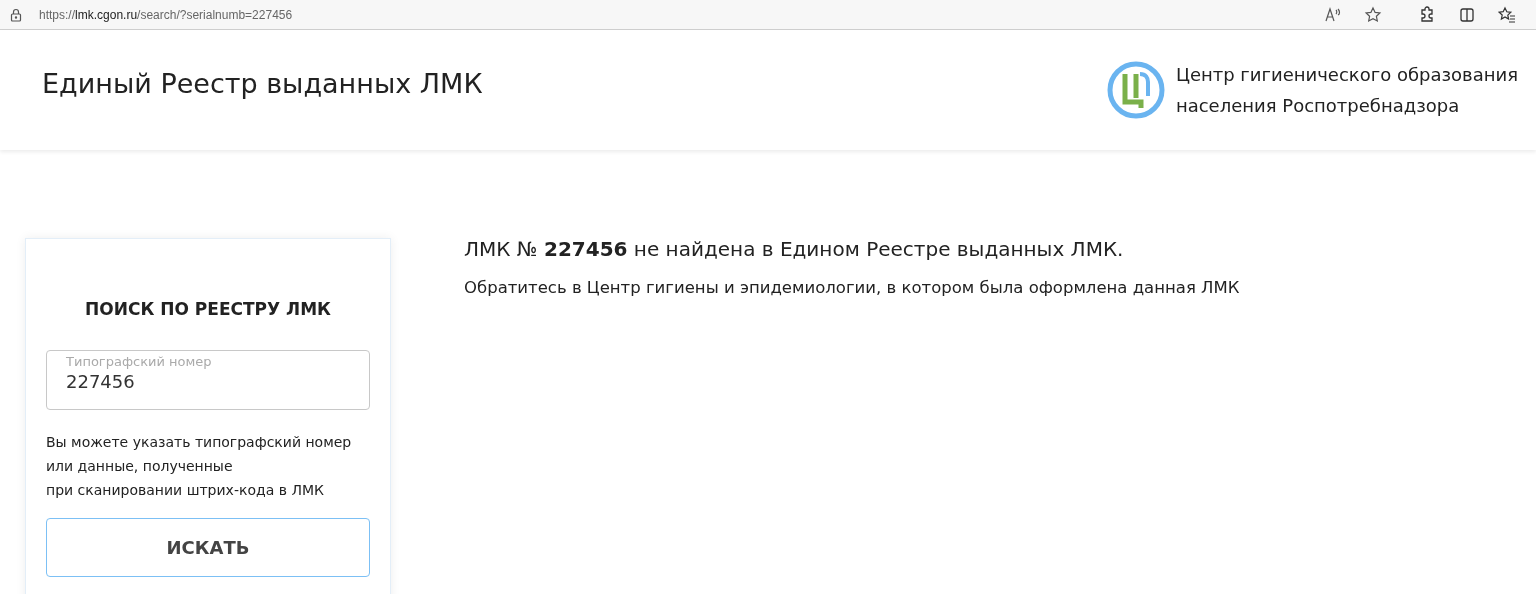 The image size is (1536, 594). What do you see at coordinates (794, 249) in the screenshot?
I see `not-found-message: ЛМК № 227456 не найдена в Едином Реестре выданных ЛМК.` at bounding box center [794, 249].